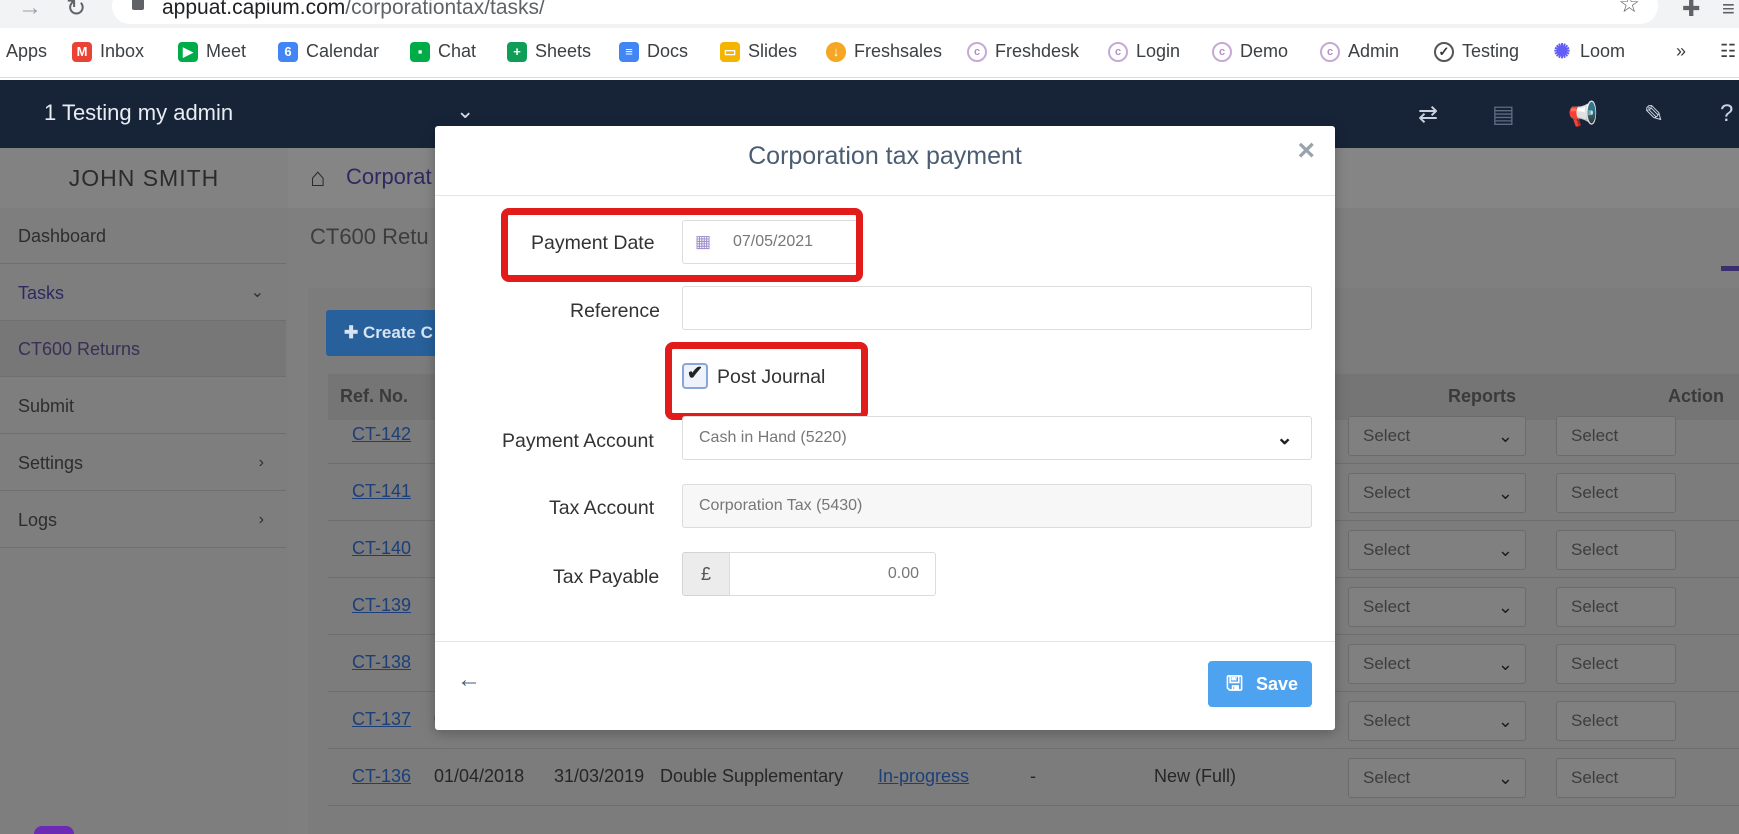 Image resolution: width=1739 pixels, height=834 pixels. Describe the element at coordinates (143, 463) in the screenshot. I see `sidebar-item-settings: Settings ›` at that location.